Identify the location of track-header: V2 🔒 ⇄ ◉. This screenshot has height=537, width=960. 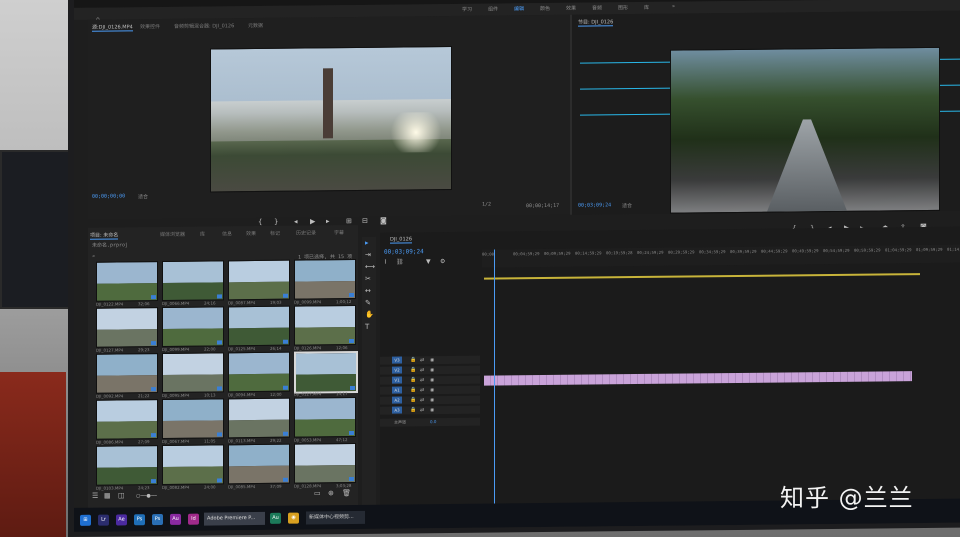
(430, 370).